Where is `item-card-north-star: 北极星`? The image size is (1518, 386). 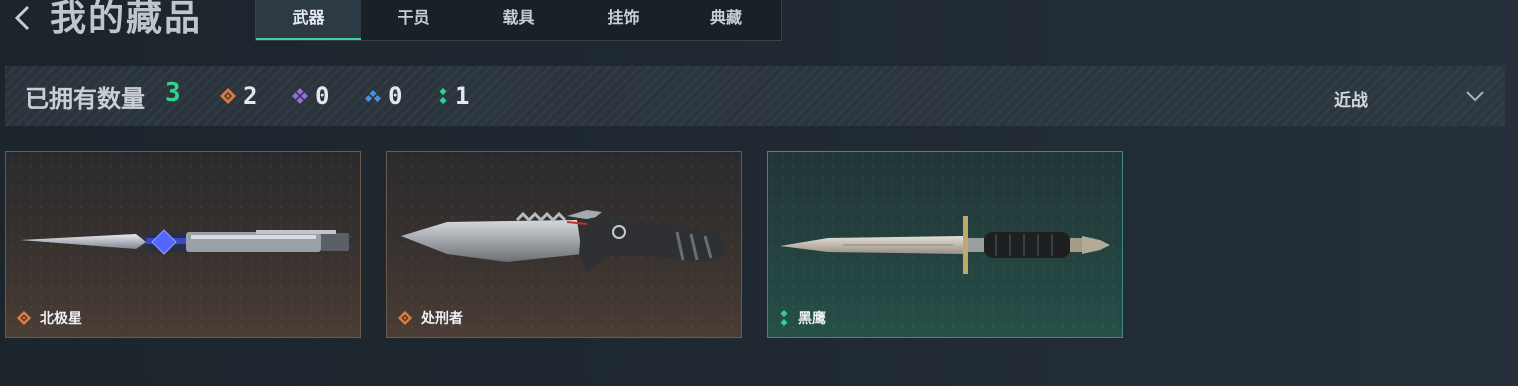 item-card-north-star: 北极星 is located at coordinates (183, 244).